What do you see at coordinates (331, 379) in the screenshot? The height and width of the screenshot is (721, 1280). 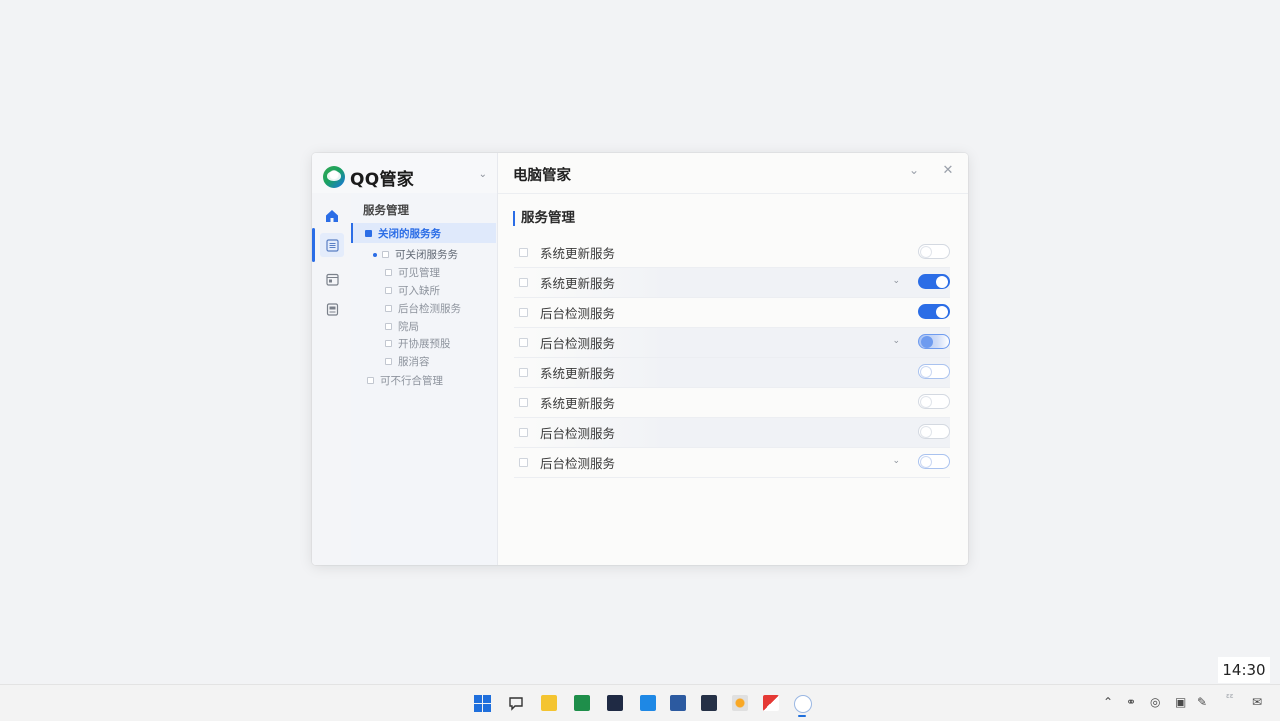 I see `icon-rail` at bounding box center [331, 379].